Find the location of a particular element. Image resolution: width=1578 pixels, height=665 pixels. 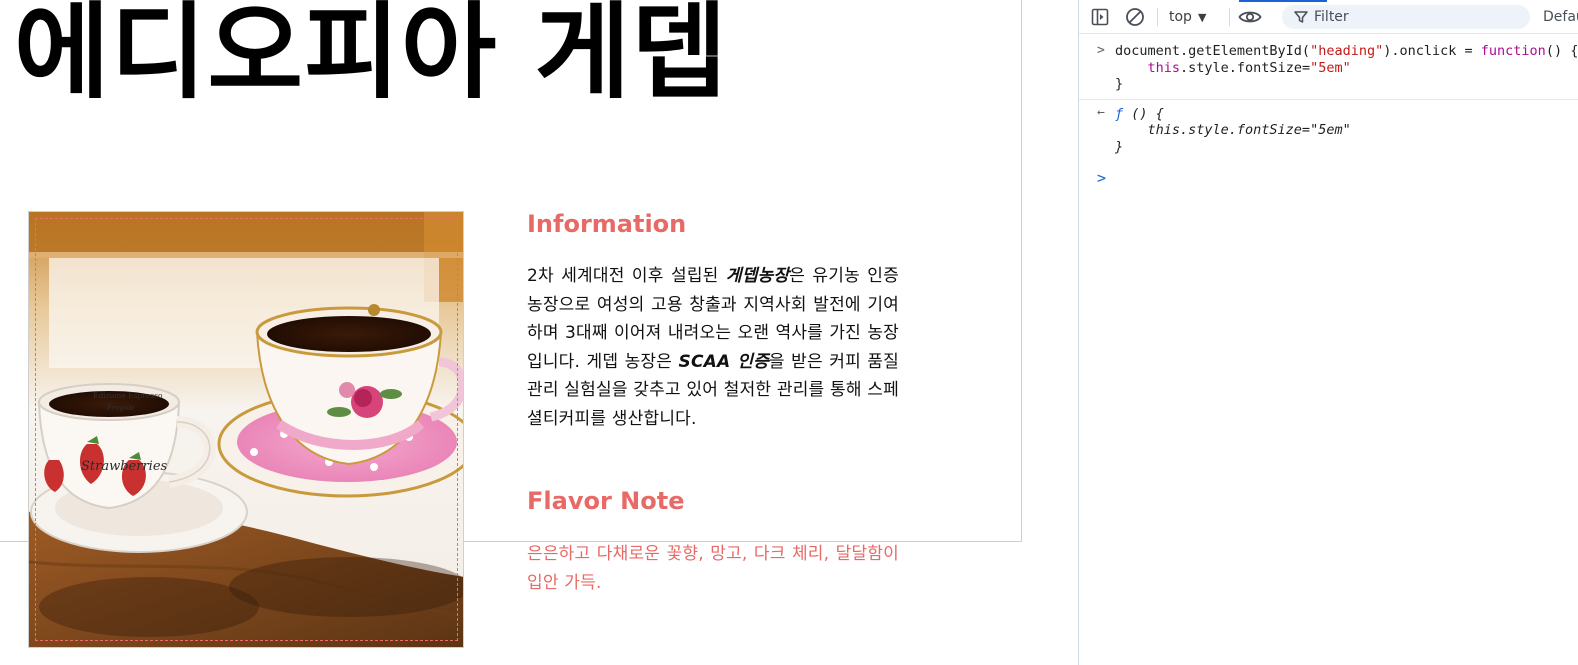

code-keyword: this is located at coordinates (1164, 67).